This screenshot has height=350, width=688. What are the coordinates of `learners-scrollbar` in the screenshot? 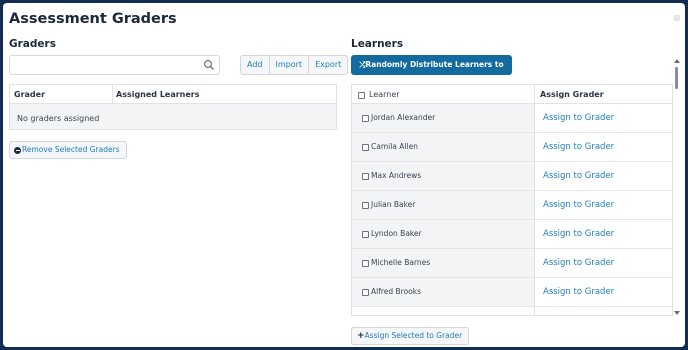 It's located at (677, 187).